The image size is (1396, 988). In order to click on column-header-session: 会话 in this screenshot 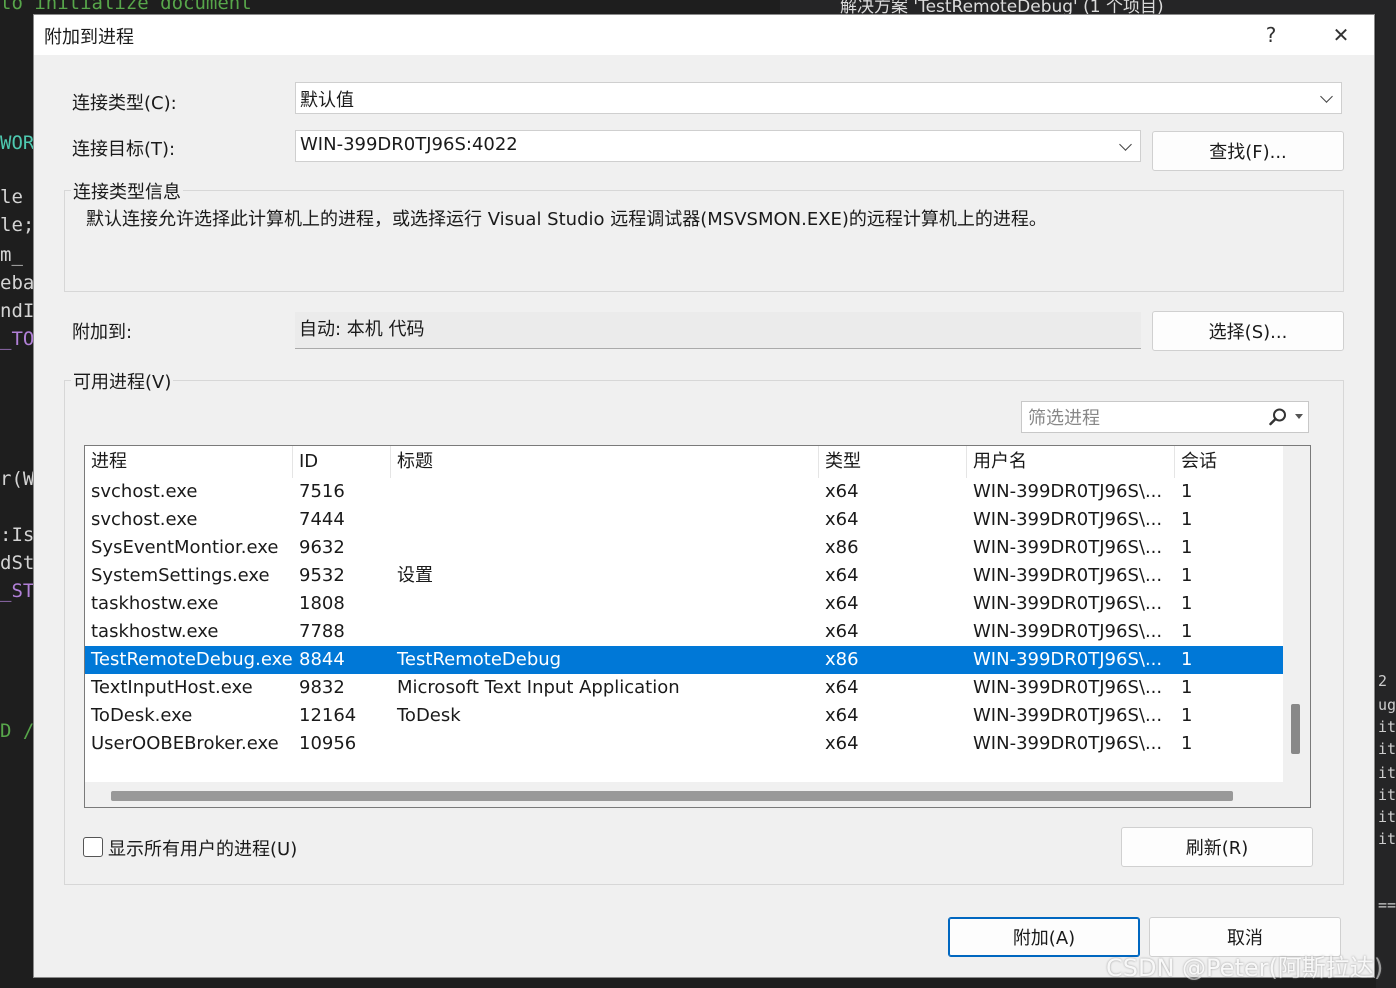, I will do `click(1229, 462)`.